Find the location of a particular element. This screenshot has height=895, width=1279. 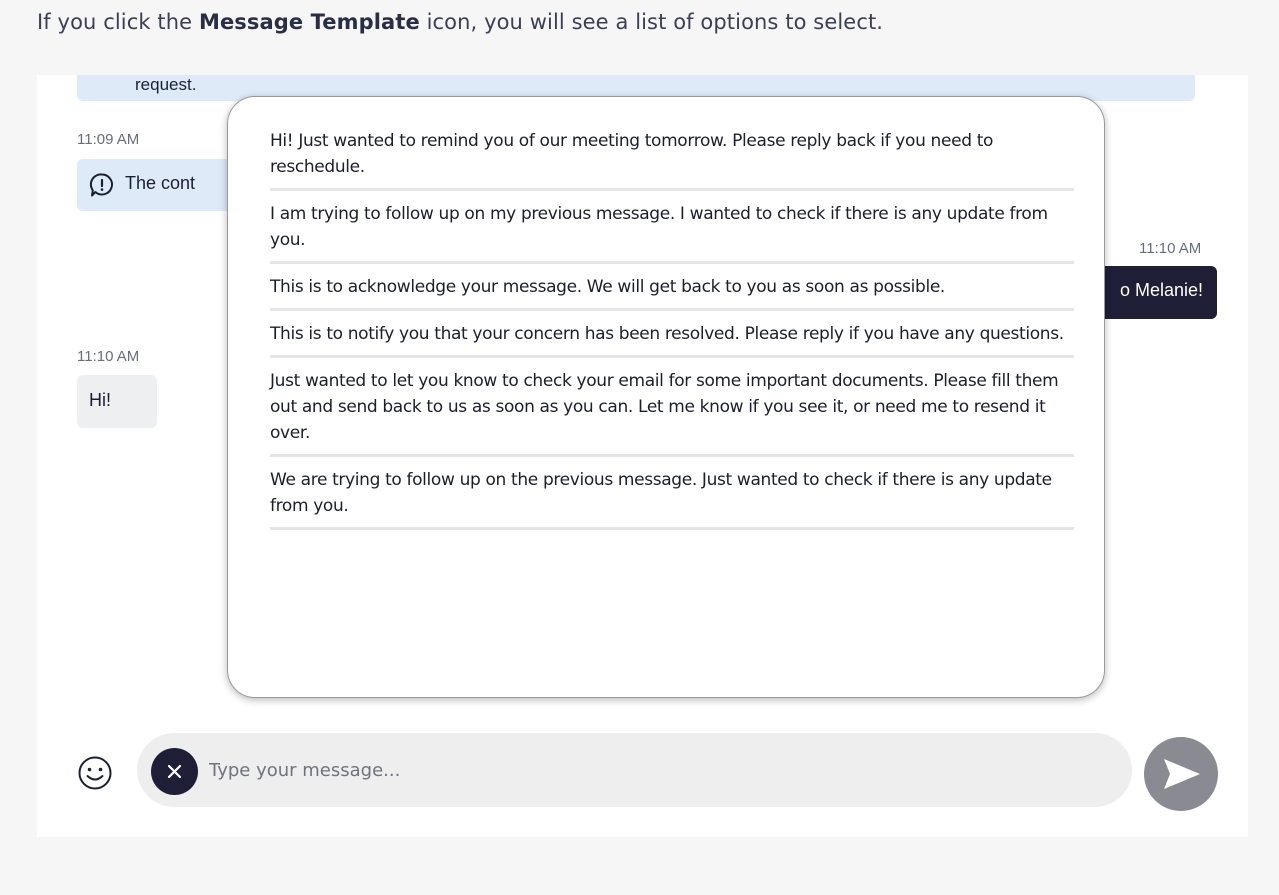

info-icon is located at coordinates (101, 185).